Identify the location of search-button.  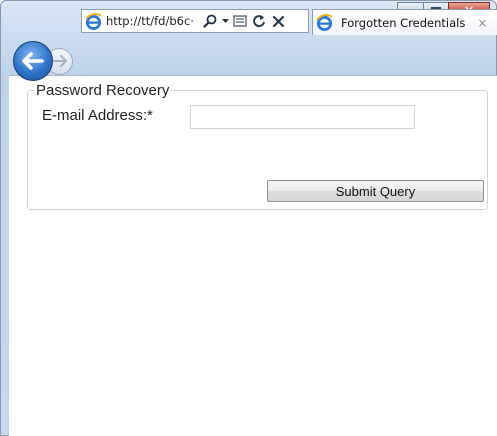
(210, 21).